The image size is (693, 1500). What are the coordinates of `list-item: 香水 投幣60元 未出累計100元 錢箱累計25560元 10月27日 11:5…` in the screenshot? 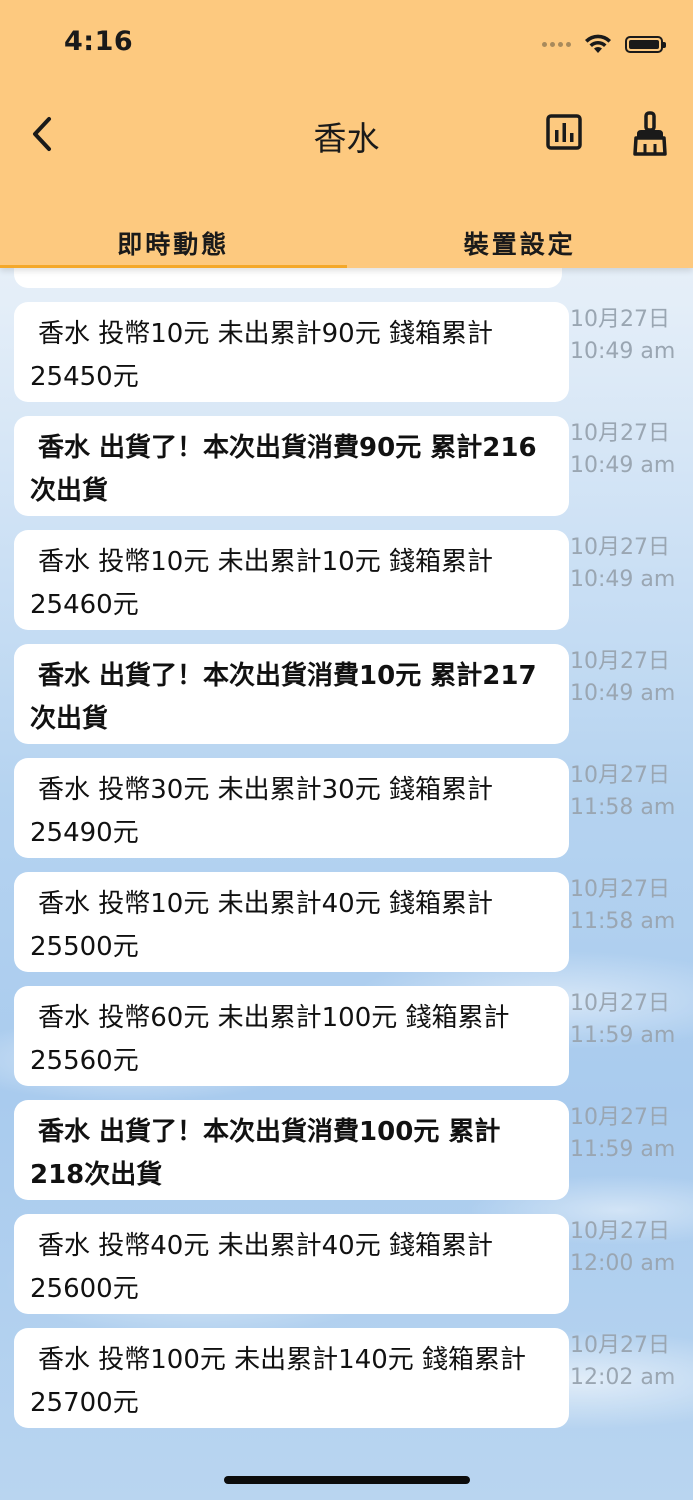 It's located at (346, 1036).